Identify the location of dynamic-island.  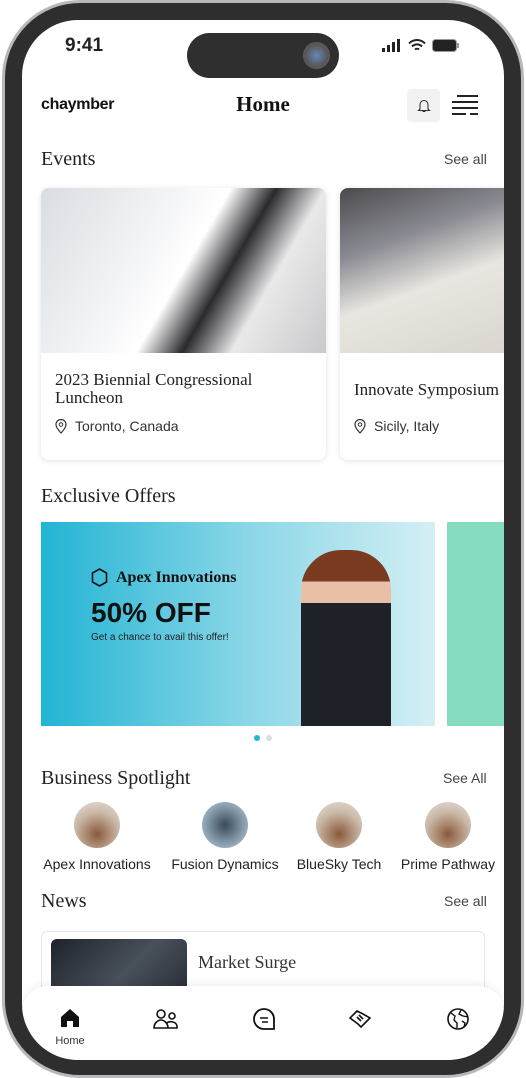
(263, 55).